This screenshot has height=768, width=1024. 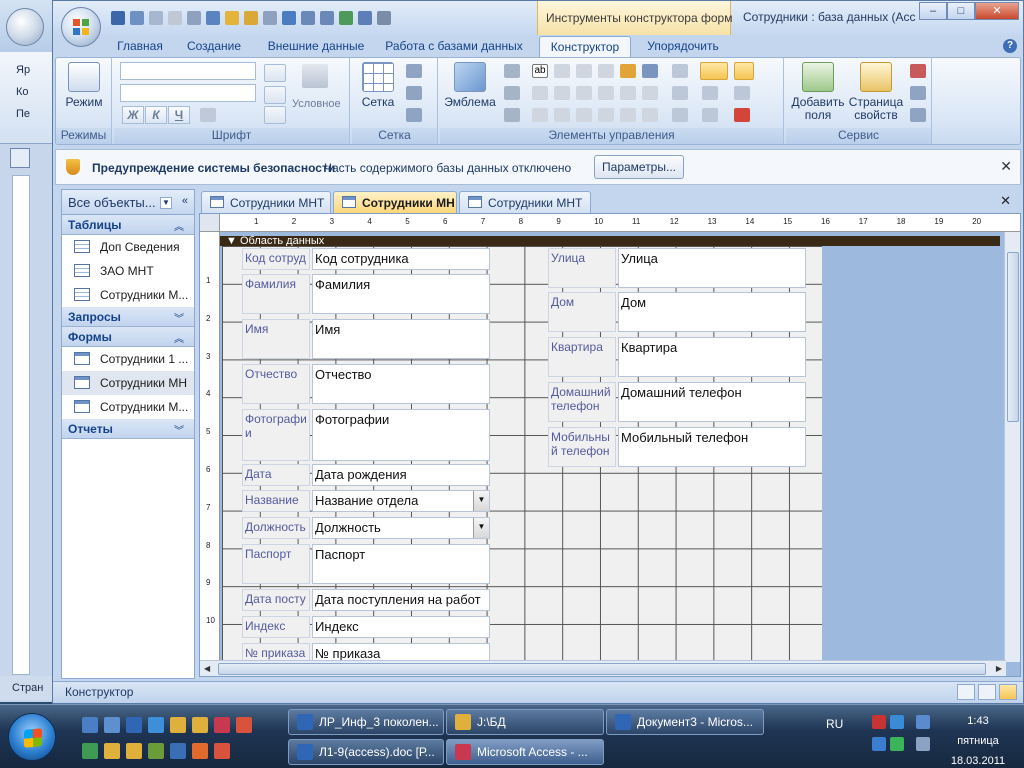 I want to click on textbox-control-icon, so click(x=540, y=93).